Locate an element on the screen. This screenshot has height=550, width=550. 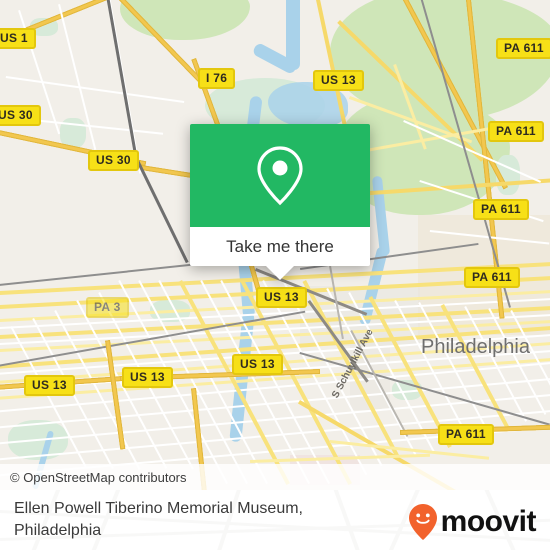
road-shield-us-30-west: US 30 is located at coordinates (20, 115).